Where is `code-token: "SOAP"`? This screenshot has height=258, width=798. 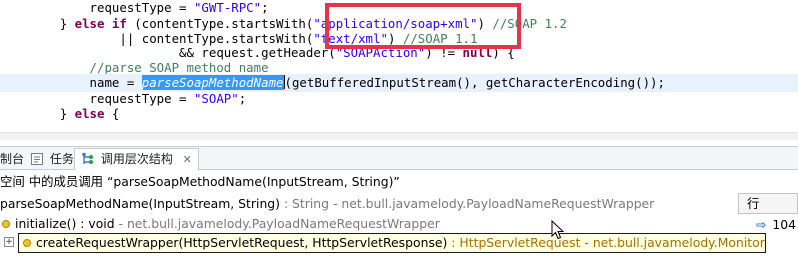
code-token: "SOAP" is located at coordinates (216, 98).